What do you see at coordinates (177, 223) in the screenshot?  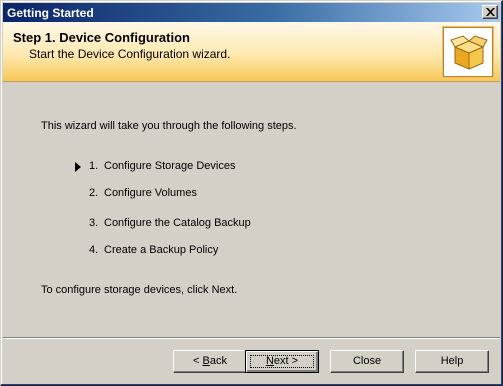 I see `step-label: Configure the Catalog Backup` at bounding box center [177, 223].